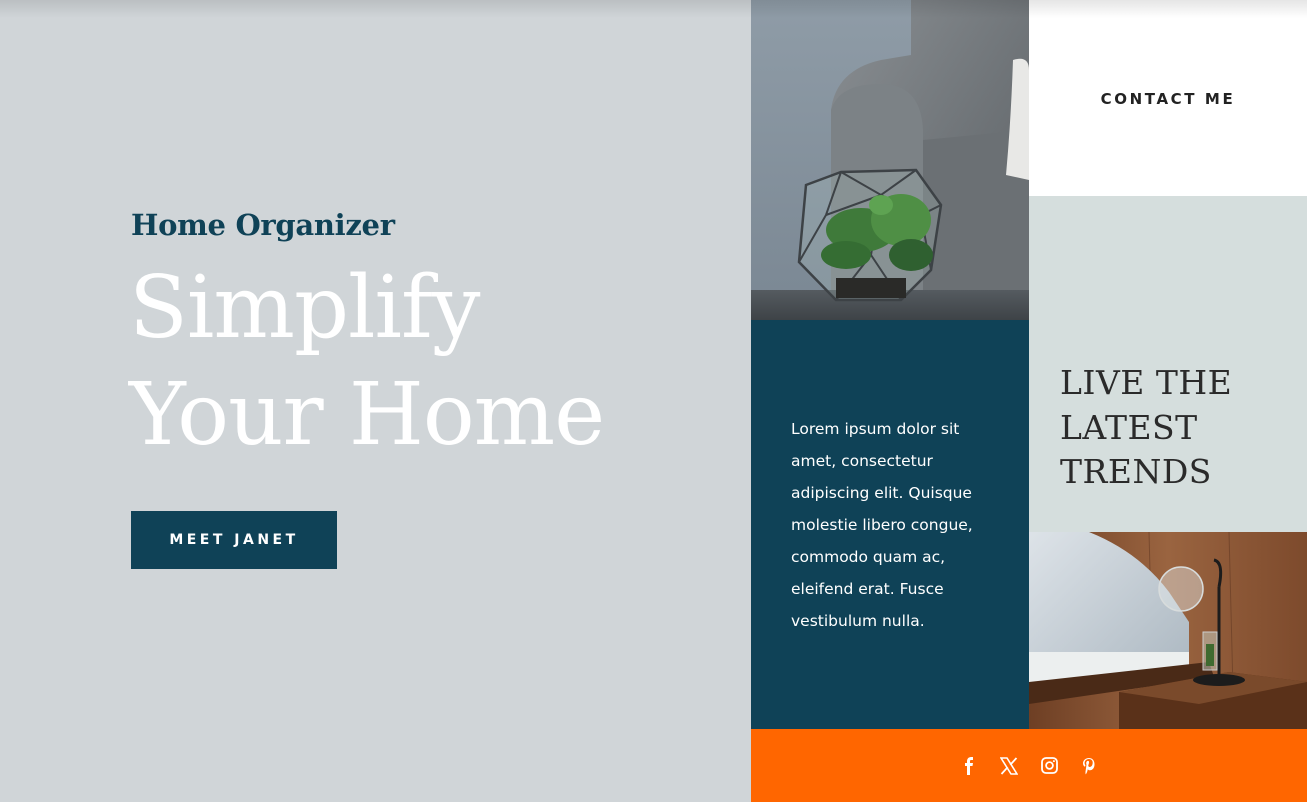 This screenshot has height=802, width=1307. Describe the element at coordinates (1136, 471) in the screenshot. I see `trends-line3: TRENDS` at that location.